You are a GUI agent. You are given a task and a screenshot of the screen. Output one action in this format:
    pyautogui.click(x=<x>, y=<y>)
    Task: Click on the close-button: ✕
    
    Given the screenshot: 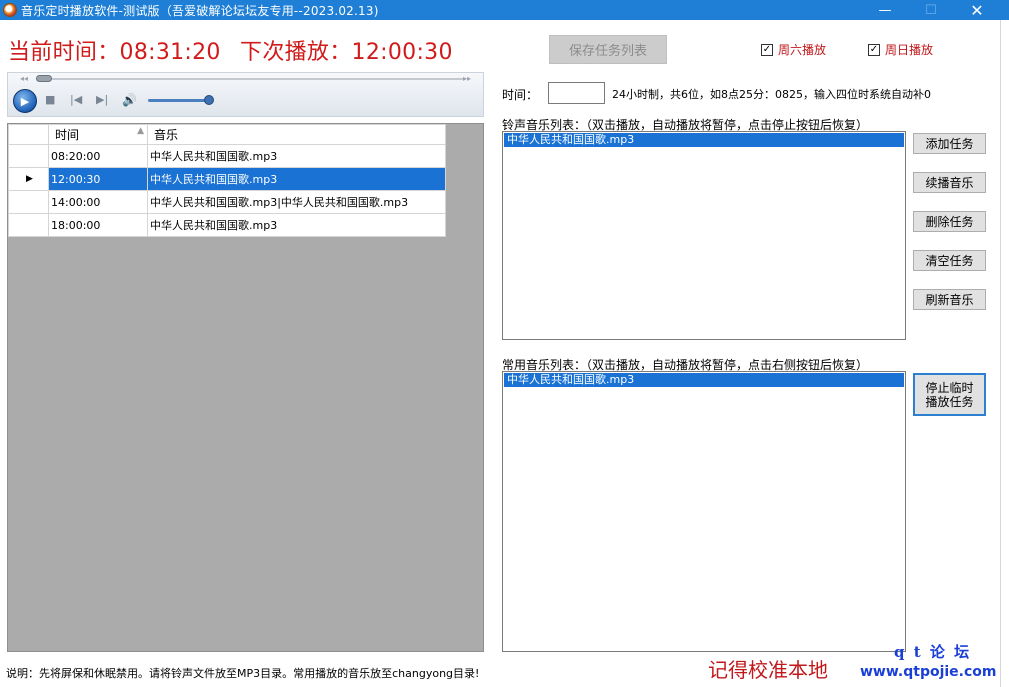 What is the action you would take?
    pyautogui.click(x=977, y=10)
    